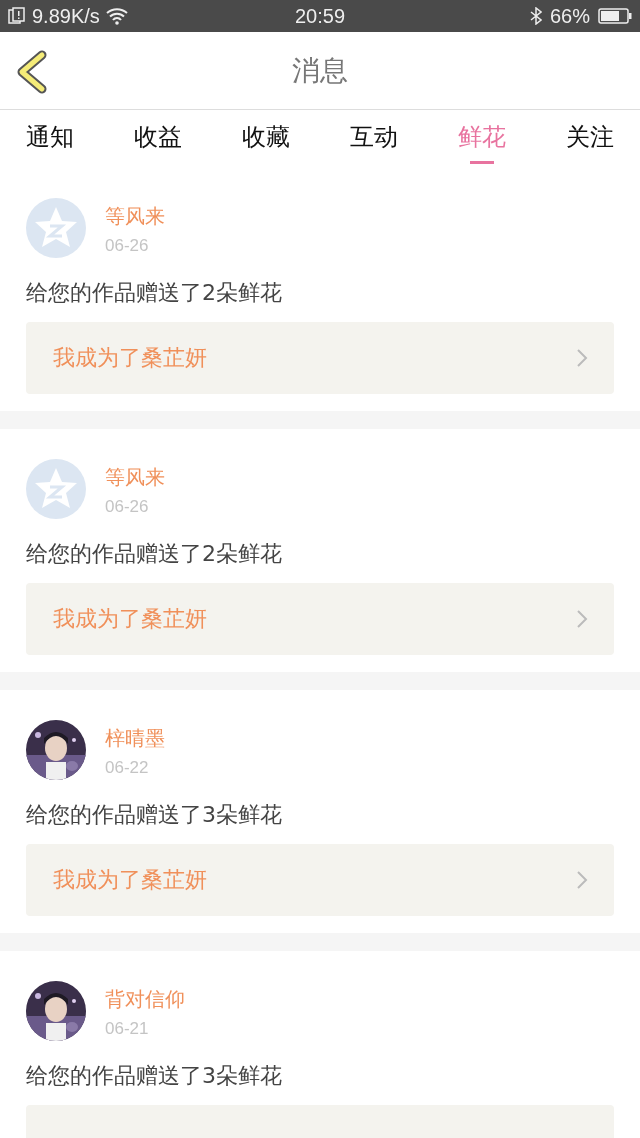 The image size is (640, 1138). What do you see at coordinates (127, 768) in the screenshot?
I see `message-date: 06-22` at bounding box center [127, 768].